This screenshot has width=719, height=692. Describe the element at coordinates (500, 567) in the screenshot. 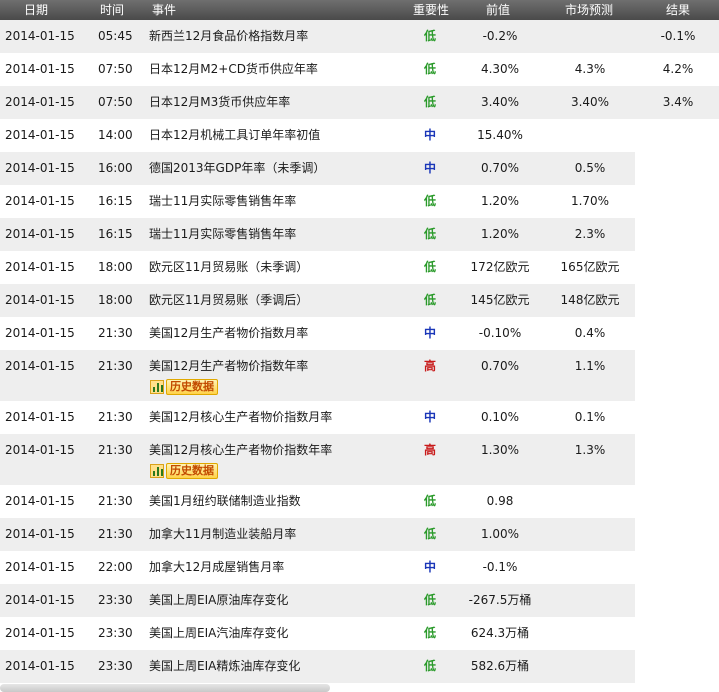

I see `cell-previous: -0.1%` at that location.